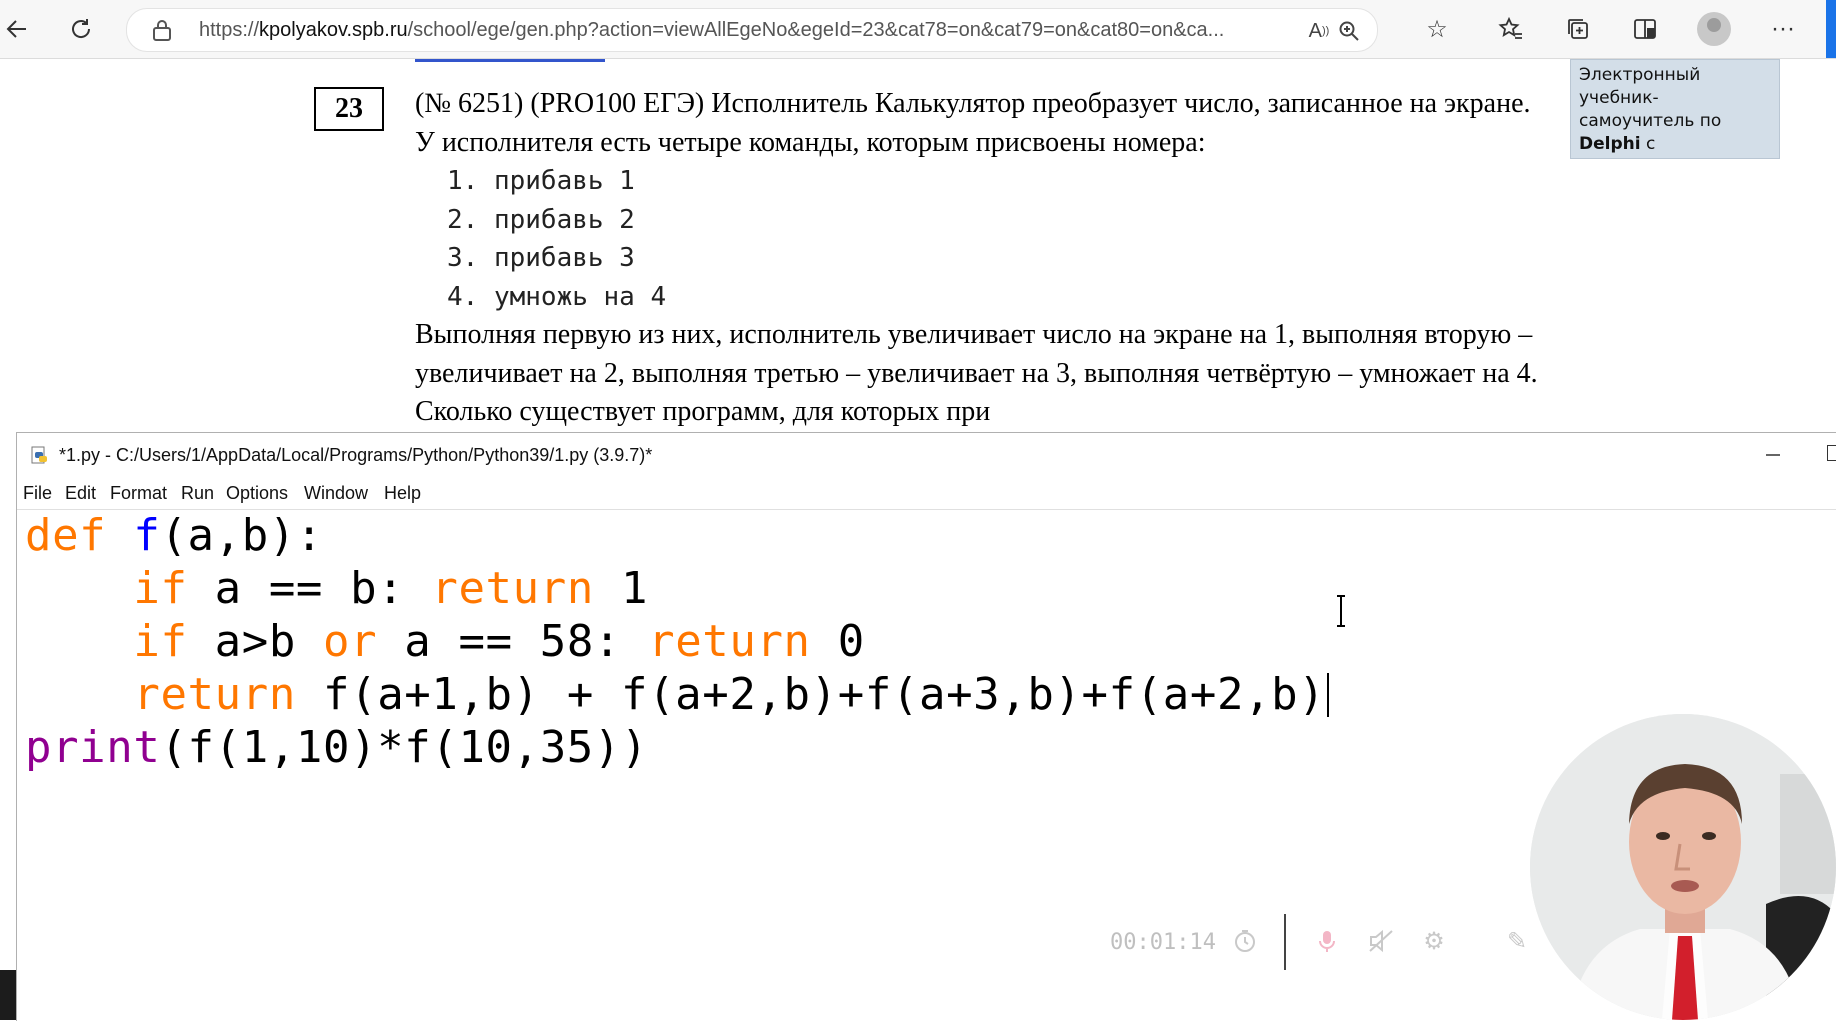 The height and width of the screenshot is (1021, 1836). What do you see at coordinates (350, 641) in the screenshot?
I see `code-keyword: or` at bounding box center [350, 641].